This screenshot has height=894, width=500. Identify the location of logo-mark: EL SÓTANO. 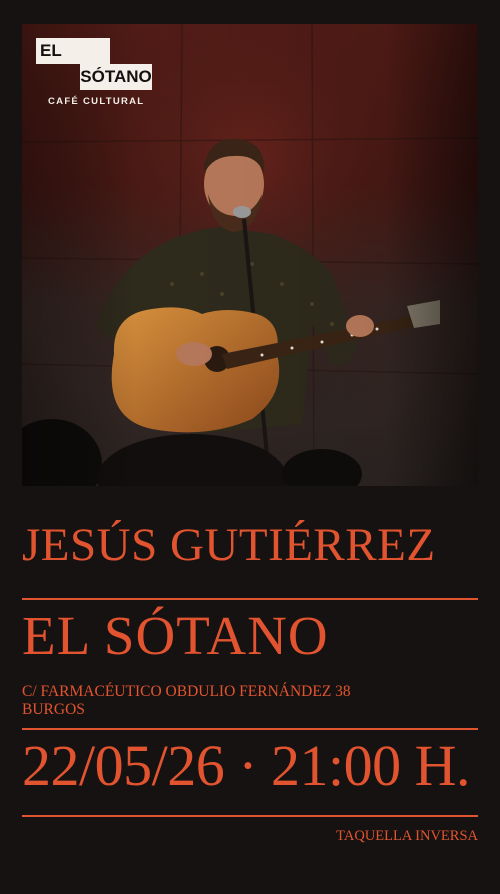
(94, 64).